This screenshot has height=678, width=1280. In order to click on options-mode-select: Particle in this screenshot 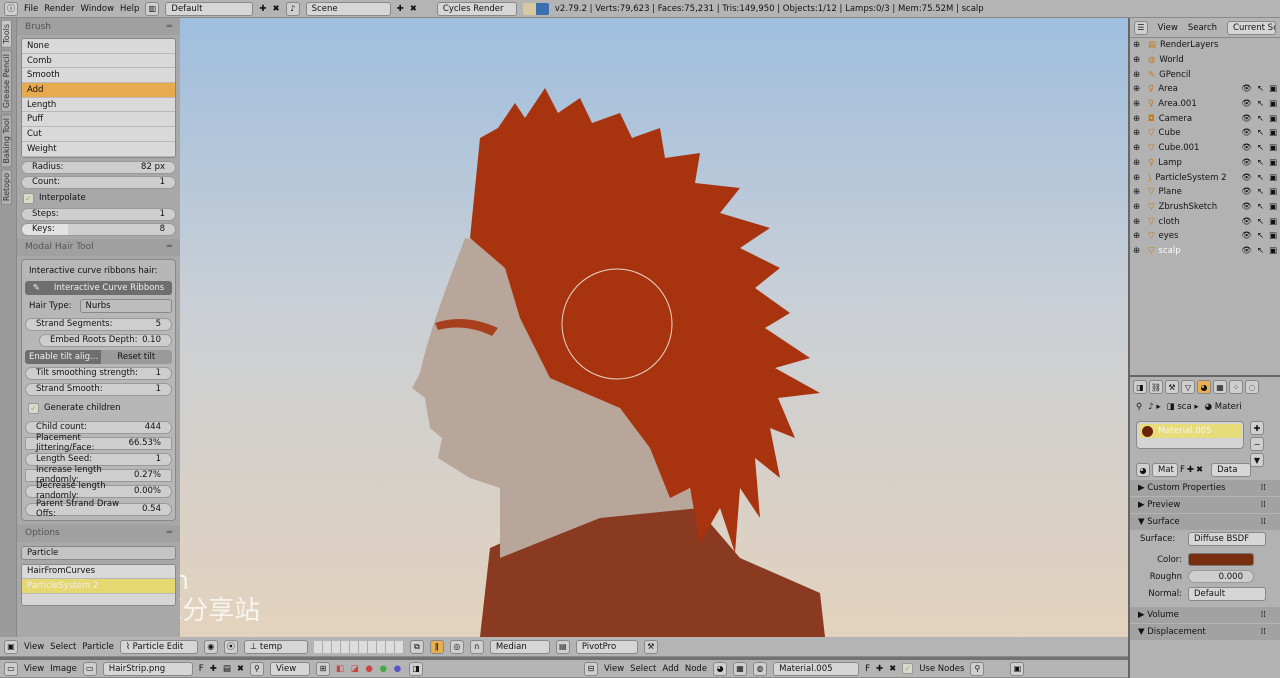, I will do `click(98, 552)`.